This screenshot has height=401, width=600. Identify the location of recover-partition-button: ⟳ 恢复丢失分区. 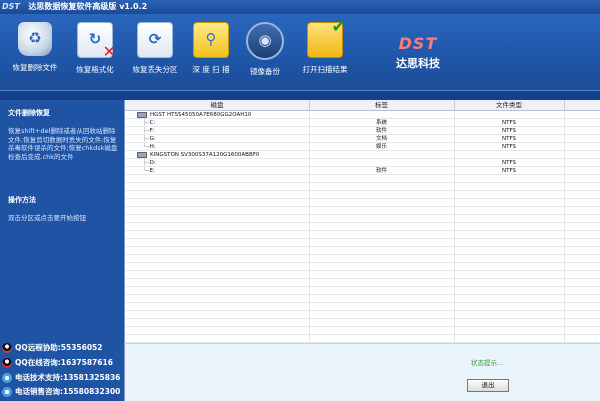
(155, 48).